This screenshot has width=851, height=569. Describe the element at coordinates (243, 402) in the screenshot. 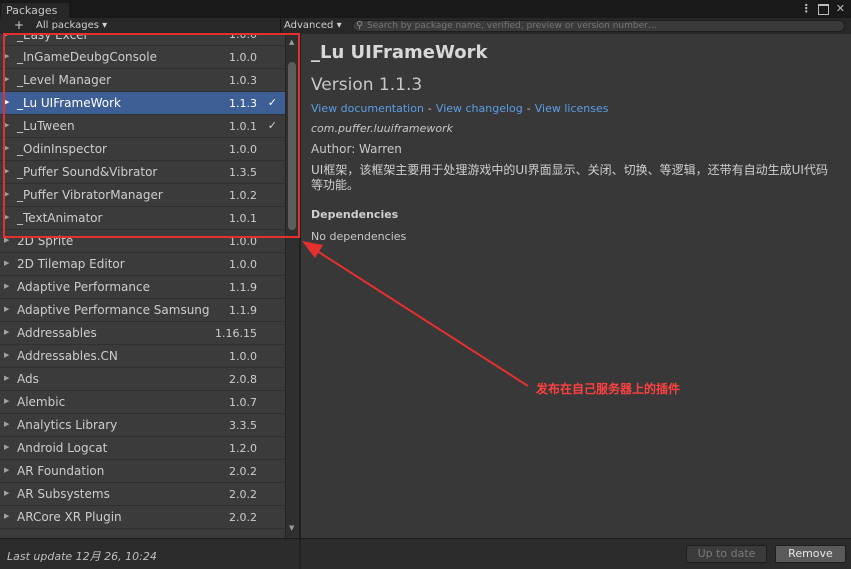

I see `package-version-label: 1.0.7` at that location.